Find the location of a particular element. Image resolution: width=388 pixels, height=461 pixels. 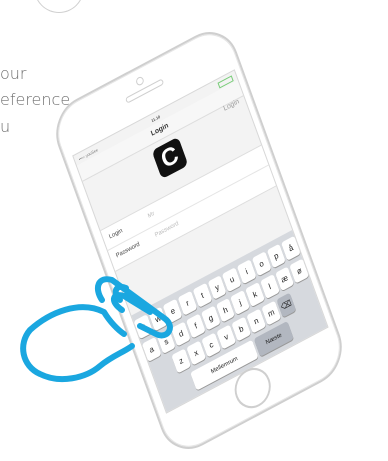

login-field: Mr is located at coordinates (151, 215).